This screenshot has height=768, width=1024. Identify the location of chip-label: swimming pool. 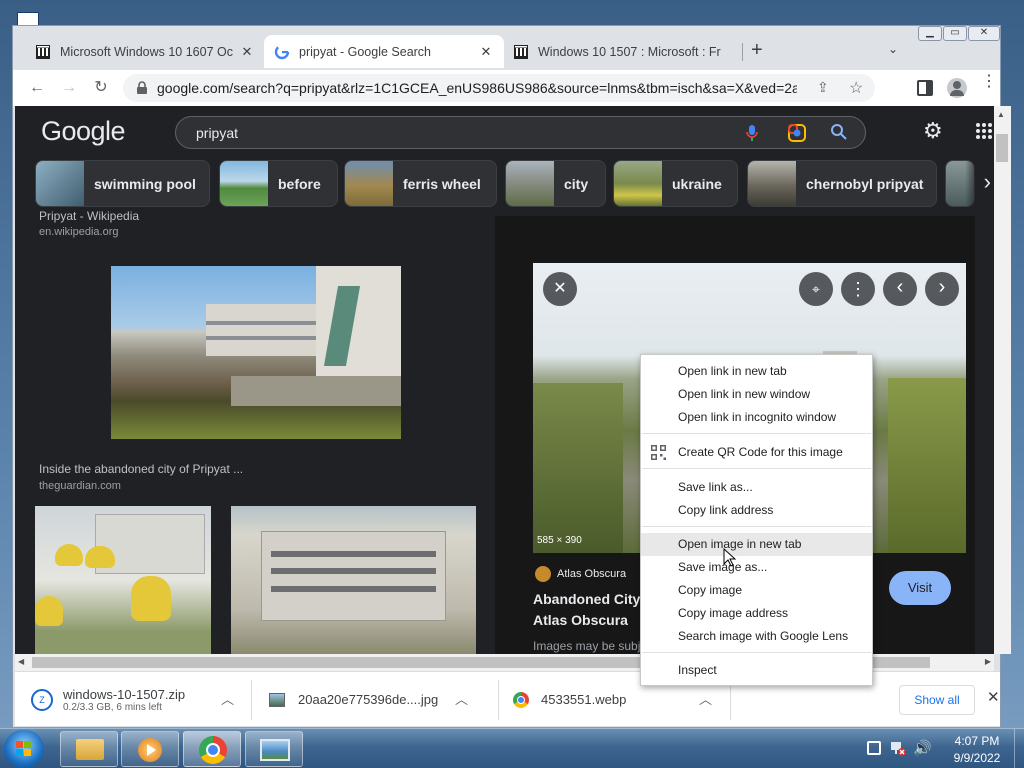
(145, 183).